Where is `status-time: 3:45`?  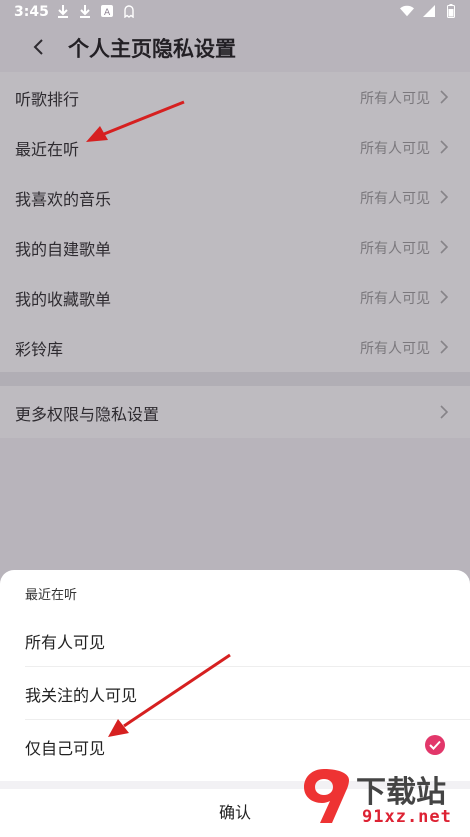
status-time: 3:45 is located at coordinates (31, 12).